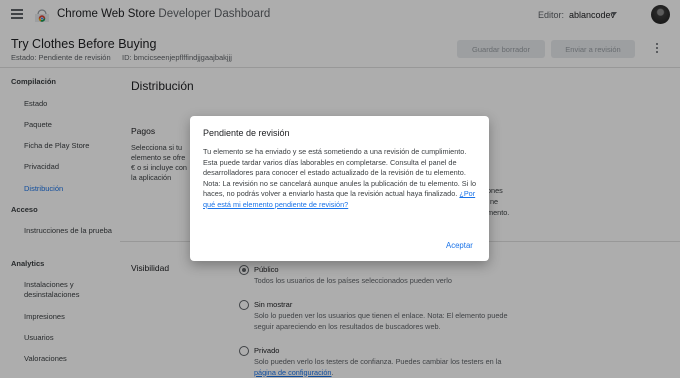 The width and height of the screenshot is (680, 378). Describe the element at coordinates (246, 133) in the screenshot. I see `dialog-title: Pendiente de revisión` at that location.